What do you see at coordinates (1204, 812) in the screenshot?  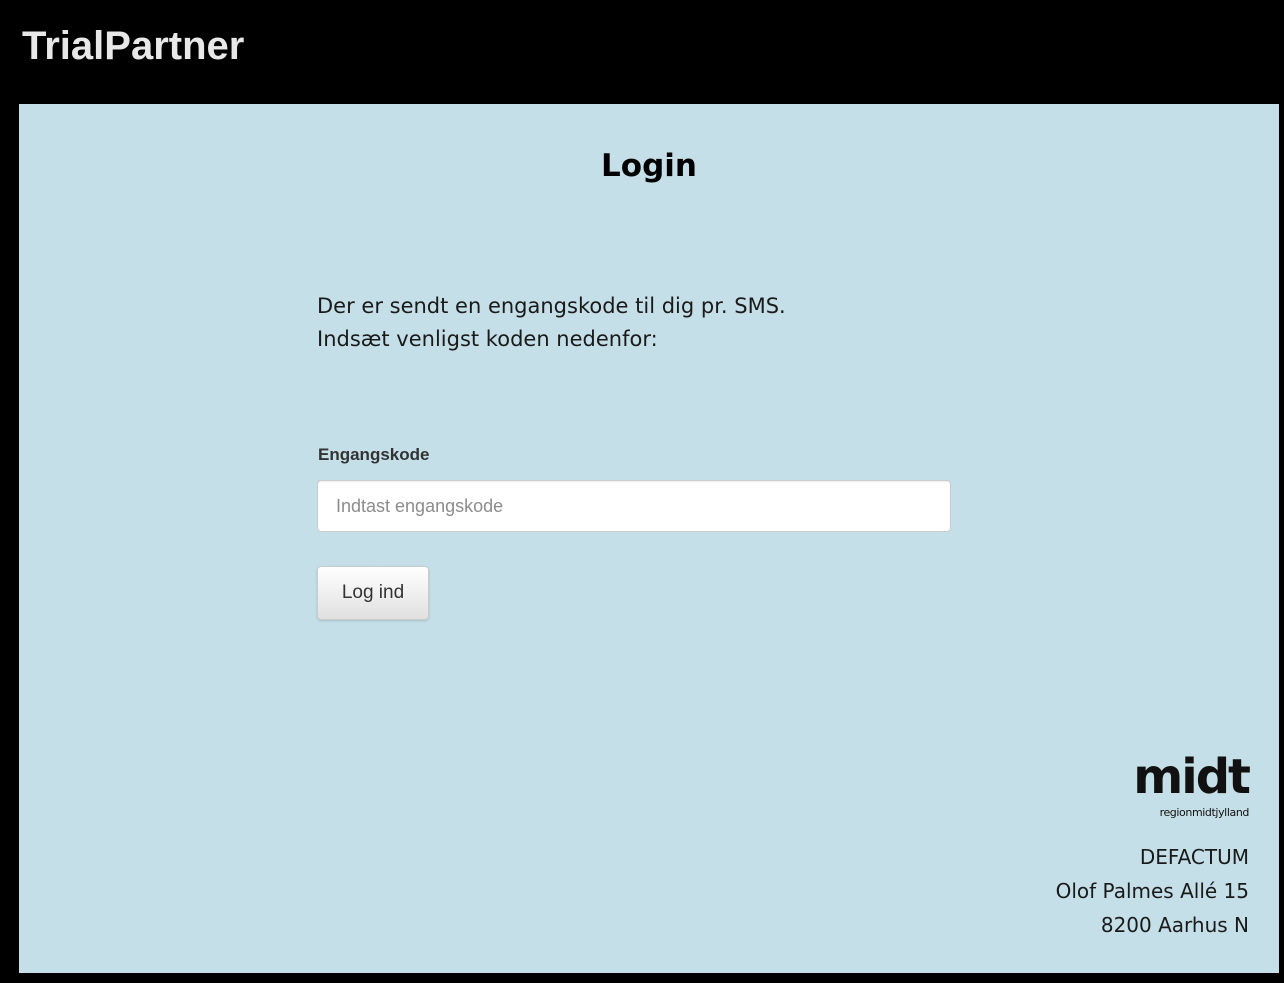 I see `logo-subtext: regionmidtjylland` at bounding box center [1204, 812].